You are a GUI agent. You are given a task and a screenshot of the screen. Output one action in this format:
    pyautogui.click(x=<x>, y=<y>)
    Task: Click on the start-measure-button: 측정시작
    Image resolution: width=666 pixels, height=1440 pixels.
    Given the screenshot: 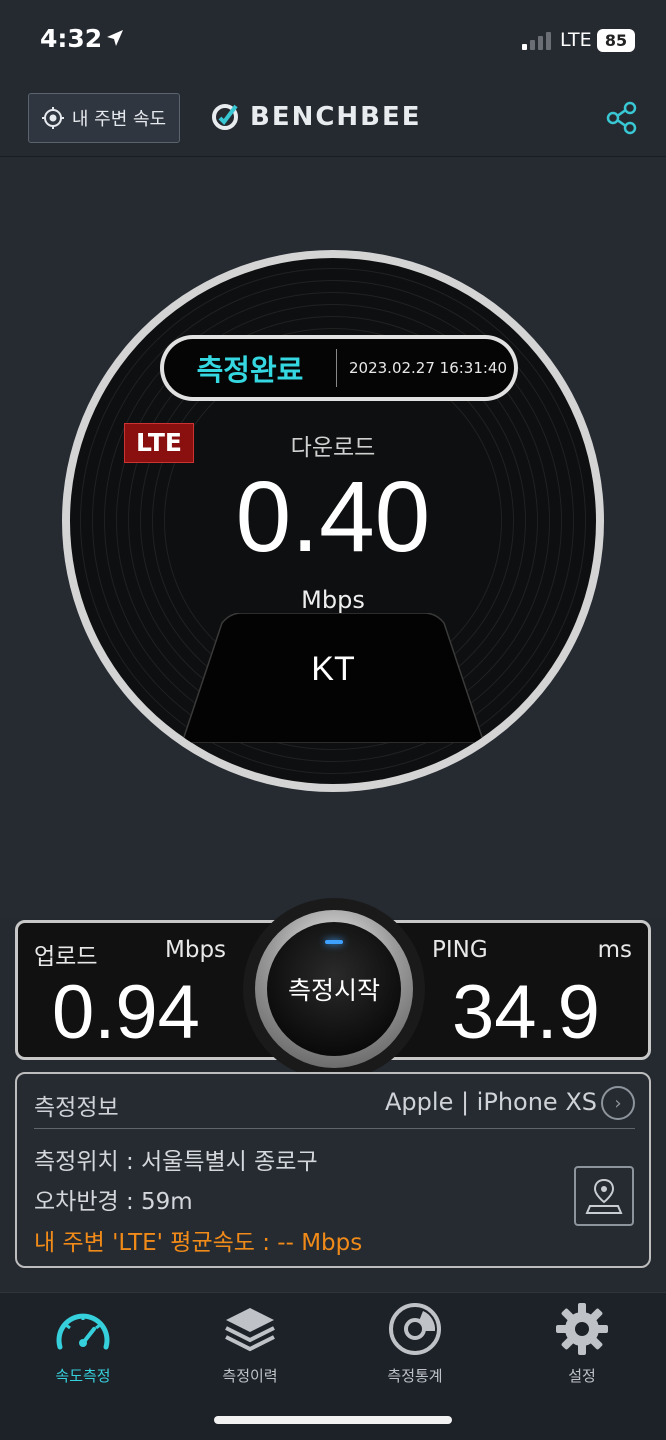 What is the action you would take?
    pyautogui.click(x=334, y=989)
    